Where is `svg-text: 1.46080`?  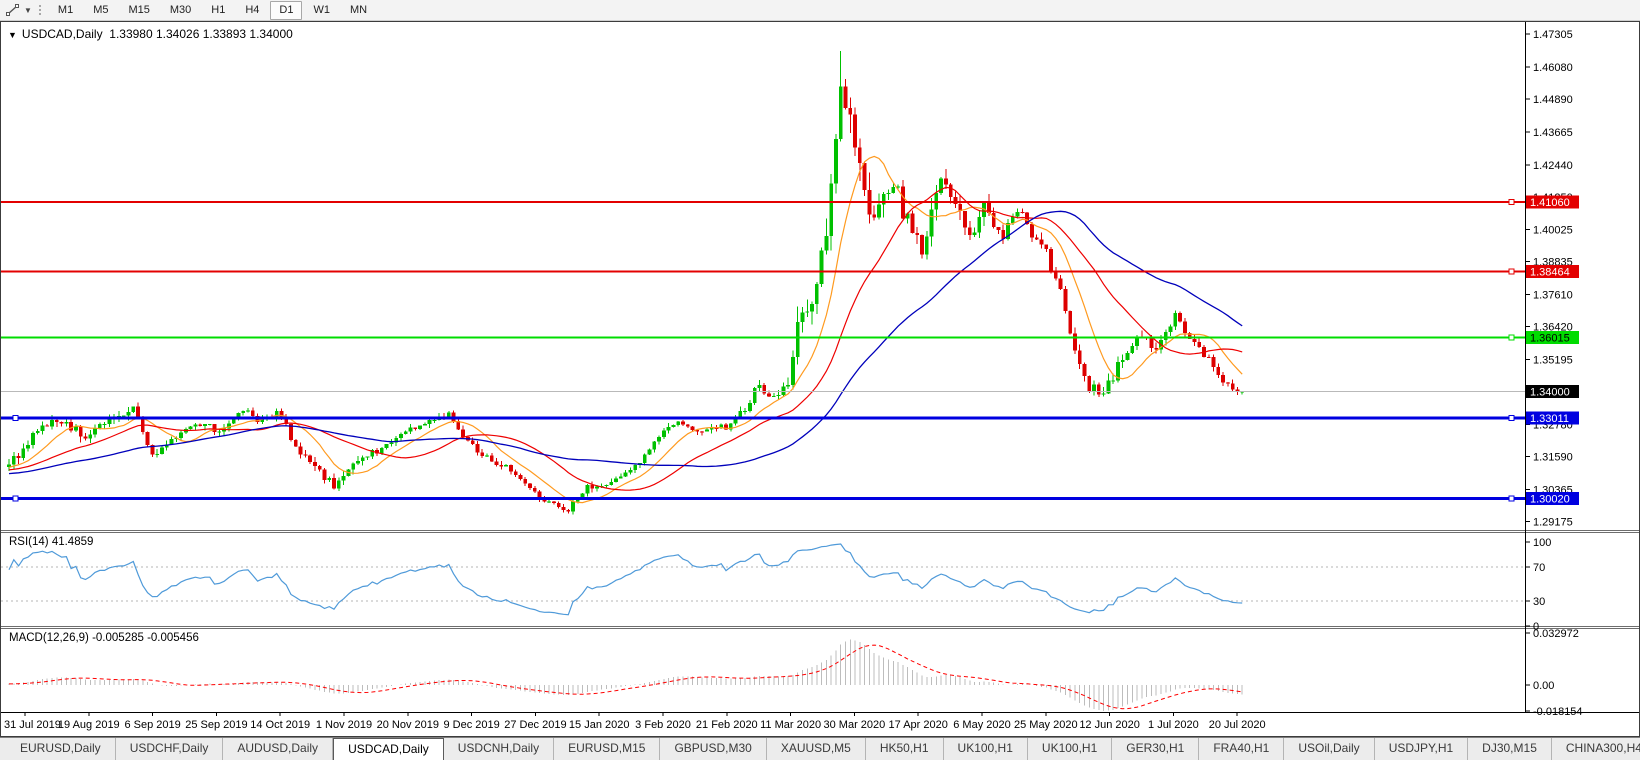 svg-text: 1.46080 is located at coordinates (1553, 68).